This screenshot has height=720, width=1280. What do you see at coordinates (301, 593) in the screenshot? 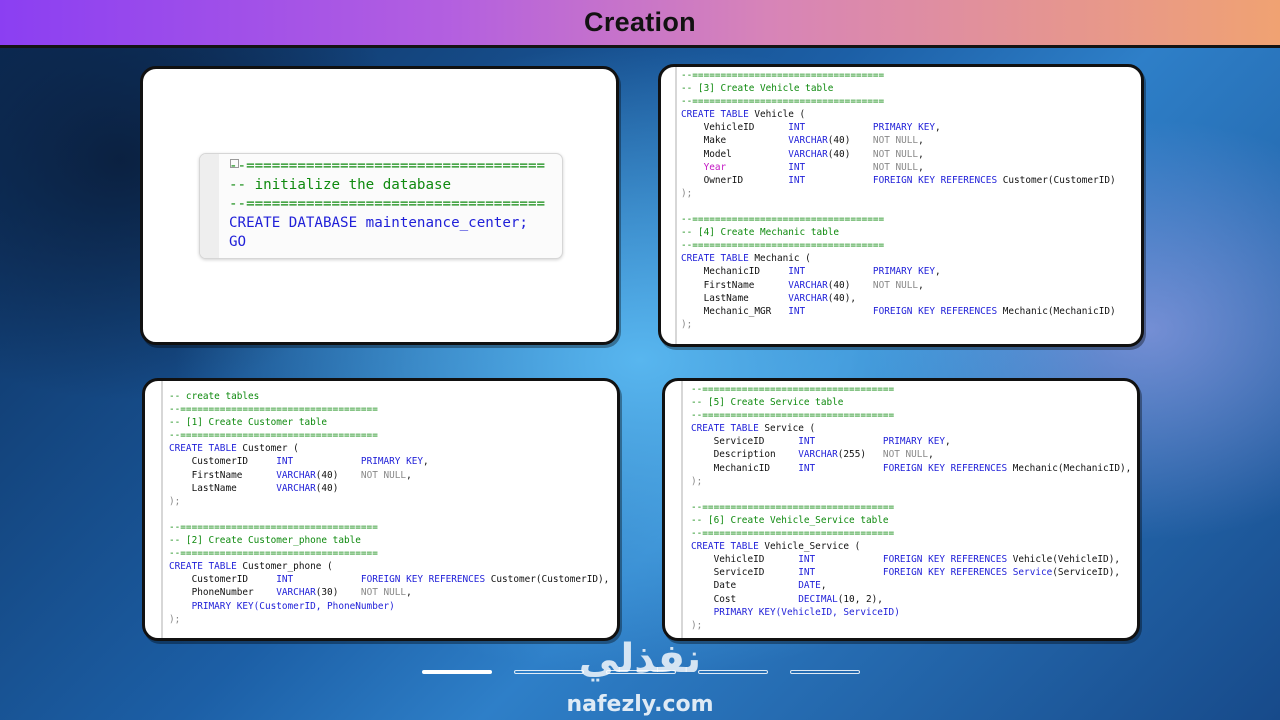
I see `code-line: PhoneNumber VARCHAR(30) NOT NULL,` at bounding box center [301, 593].